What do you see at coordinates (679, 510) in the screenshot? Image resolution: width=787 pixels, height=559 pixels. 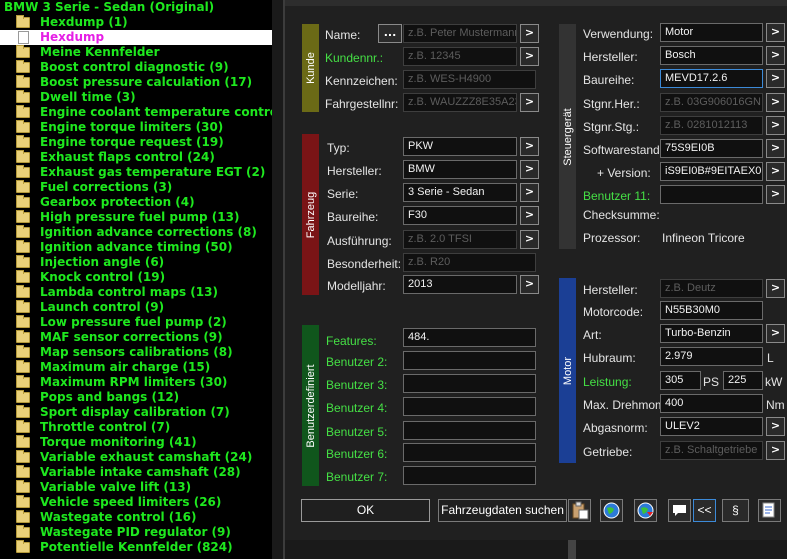 I see `comment-button` at bounding box center [679, 510].